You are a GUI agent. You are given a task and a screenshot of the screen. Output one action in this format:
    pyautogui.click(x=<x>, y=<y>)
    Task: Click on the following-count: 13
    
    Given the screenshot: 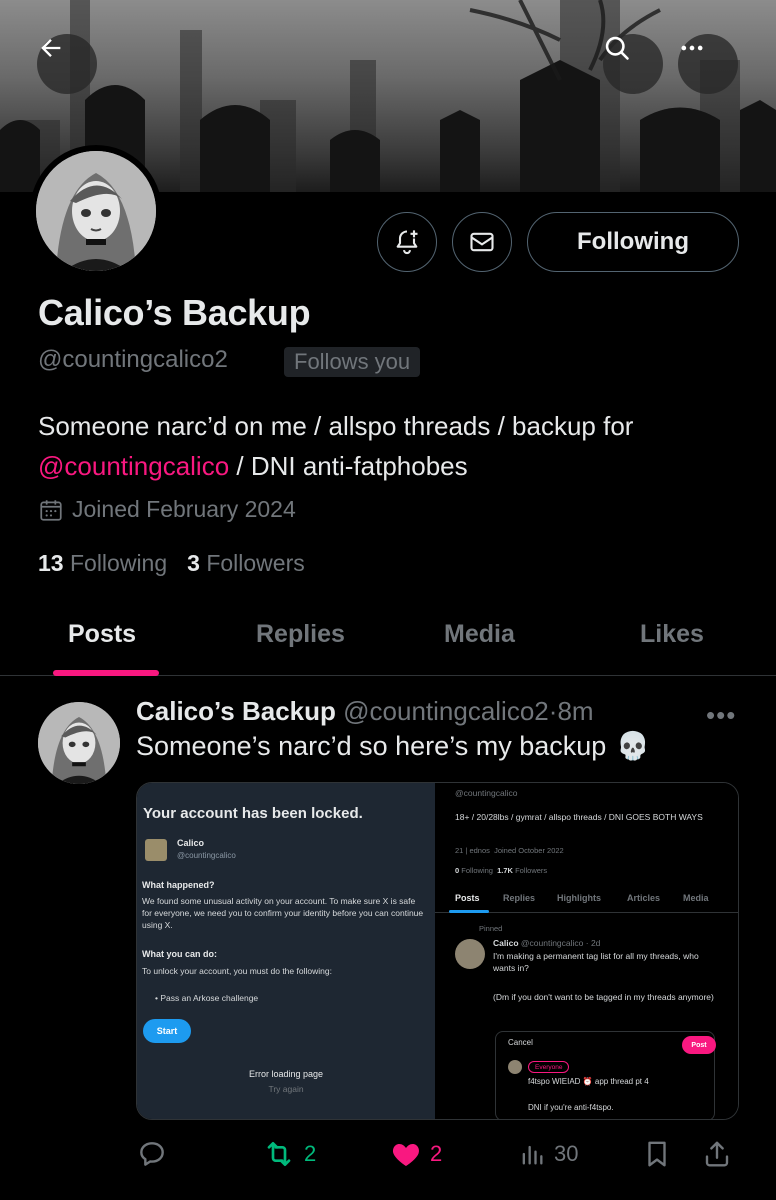 What is the action you would take?
    pyautogui.click(x=51, y=563)
    